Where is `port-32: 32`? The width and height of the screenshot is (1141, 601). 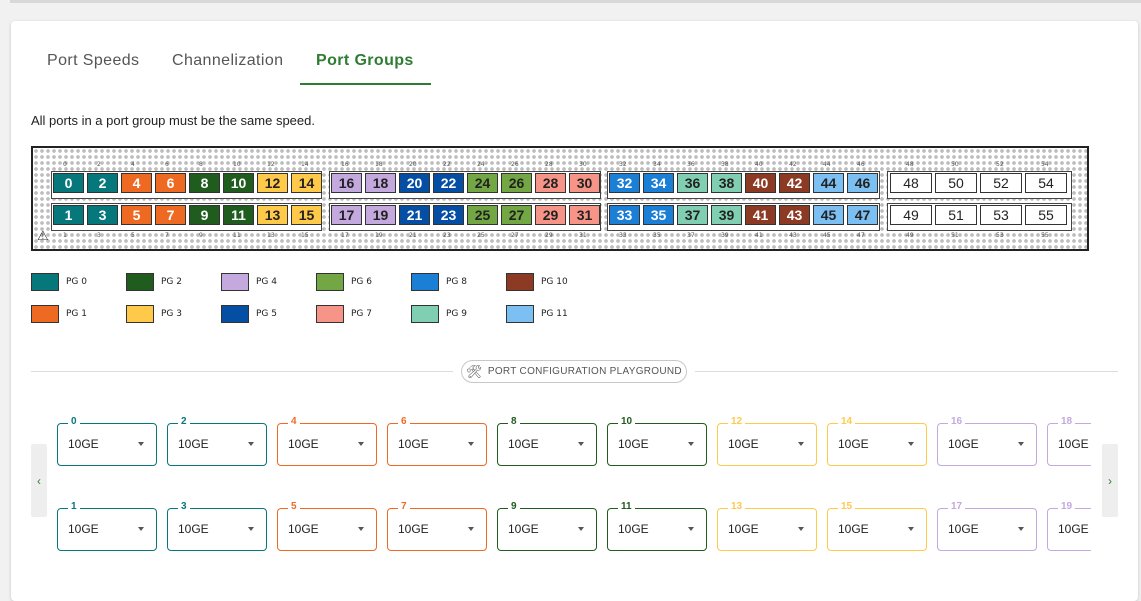 port-32: 32 is located at coordinates (624, 183).